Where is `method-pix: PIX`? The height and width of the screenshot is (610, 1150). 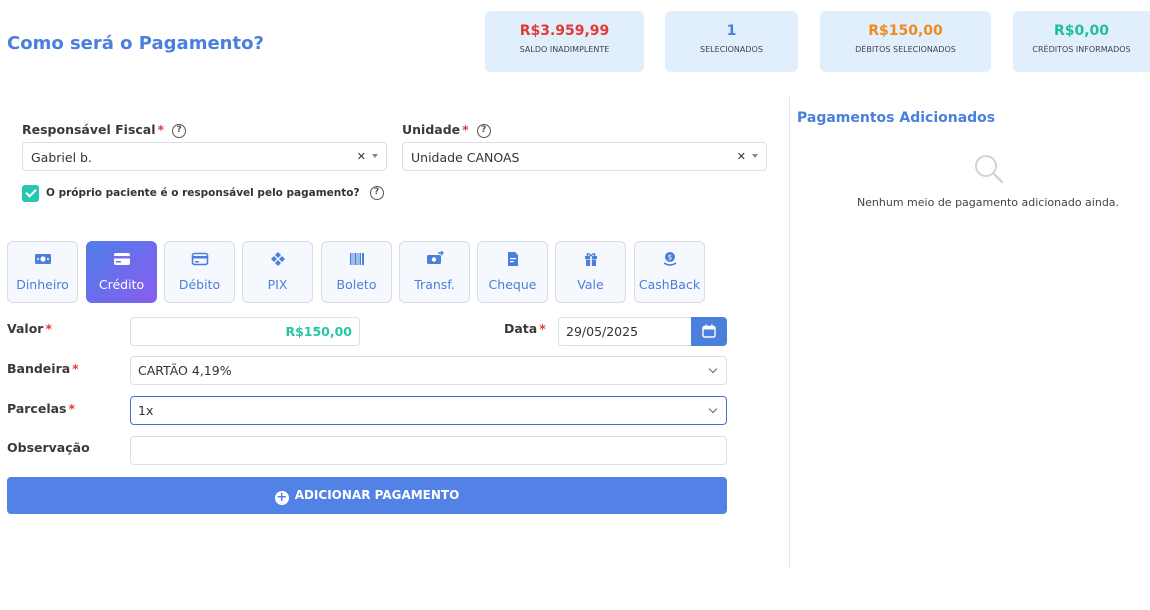 method-pix: PIX is located at coordinates (277, 272).